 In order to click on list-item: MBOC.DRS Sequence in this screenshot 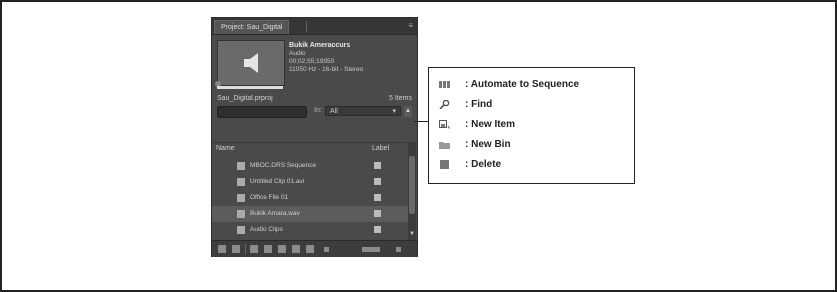, I will do `click(310, 166)`.